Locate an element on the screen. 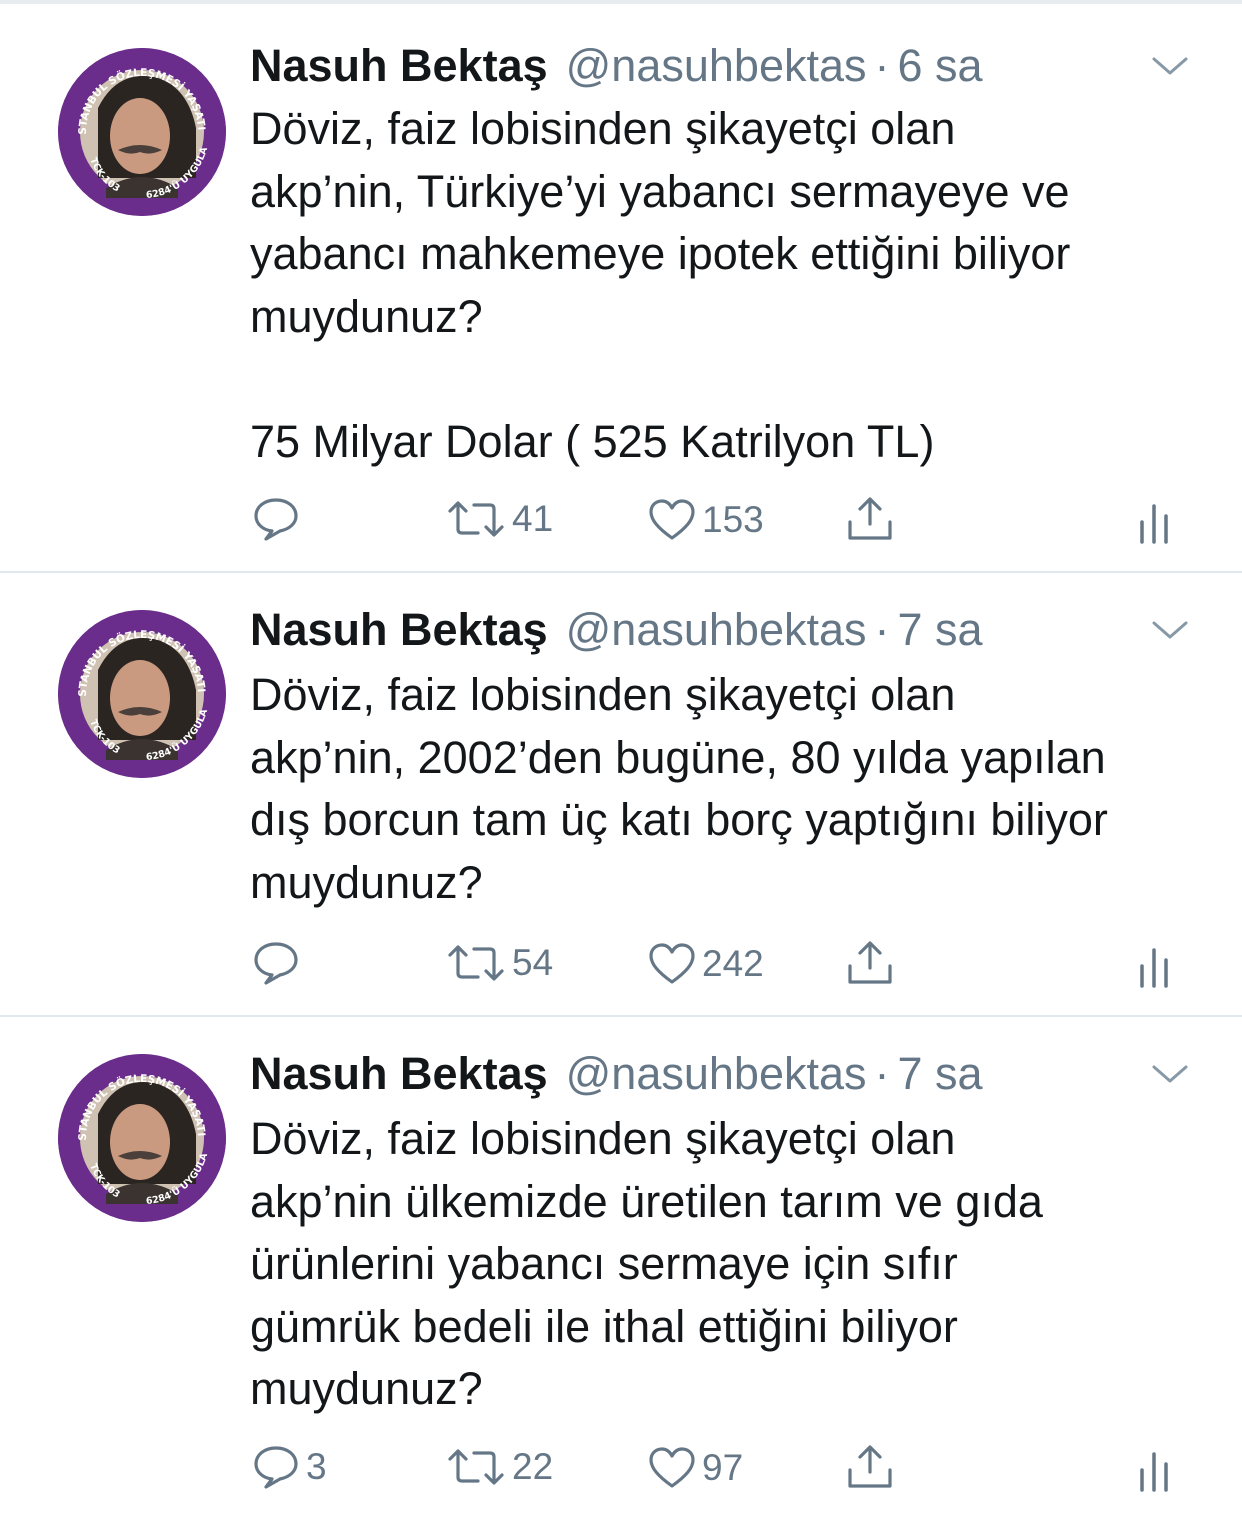 The image size is (1242, 1513). retweet-button: 41 is located at coordinates (499, 519).